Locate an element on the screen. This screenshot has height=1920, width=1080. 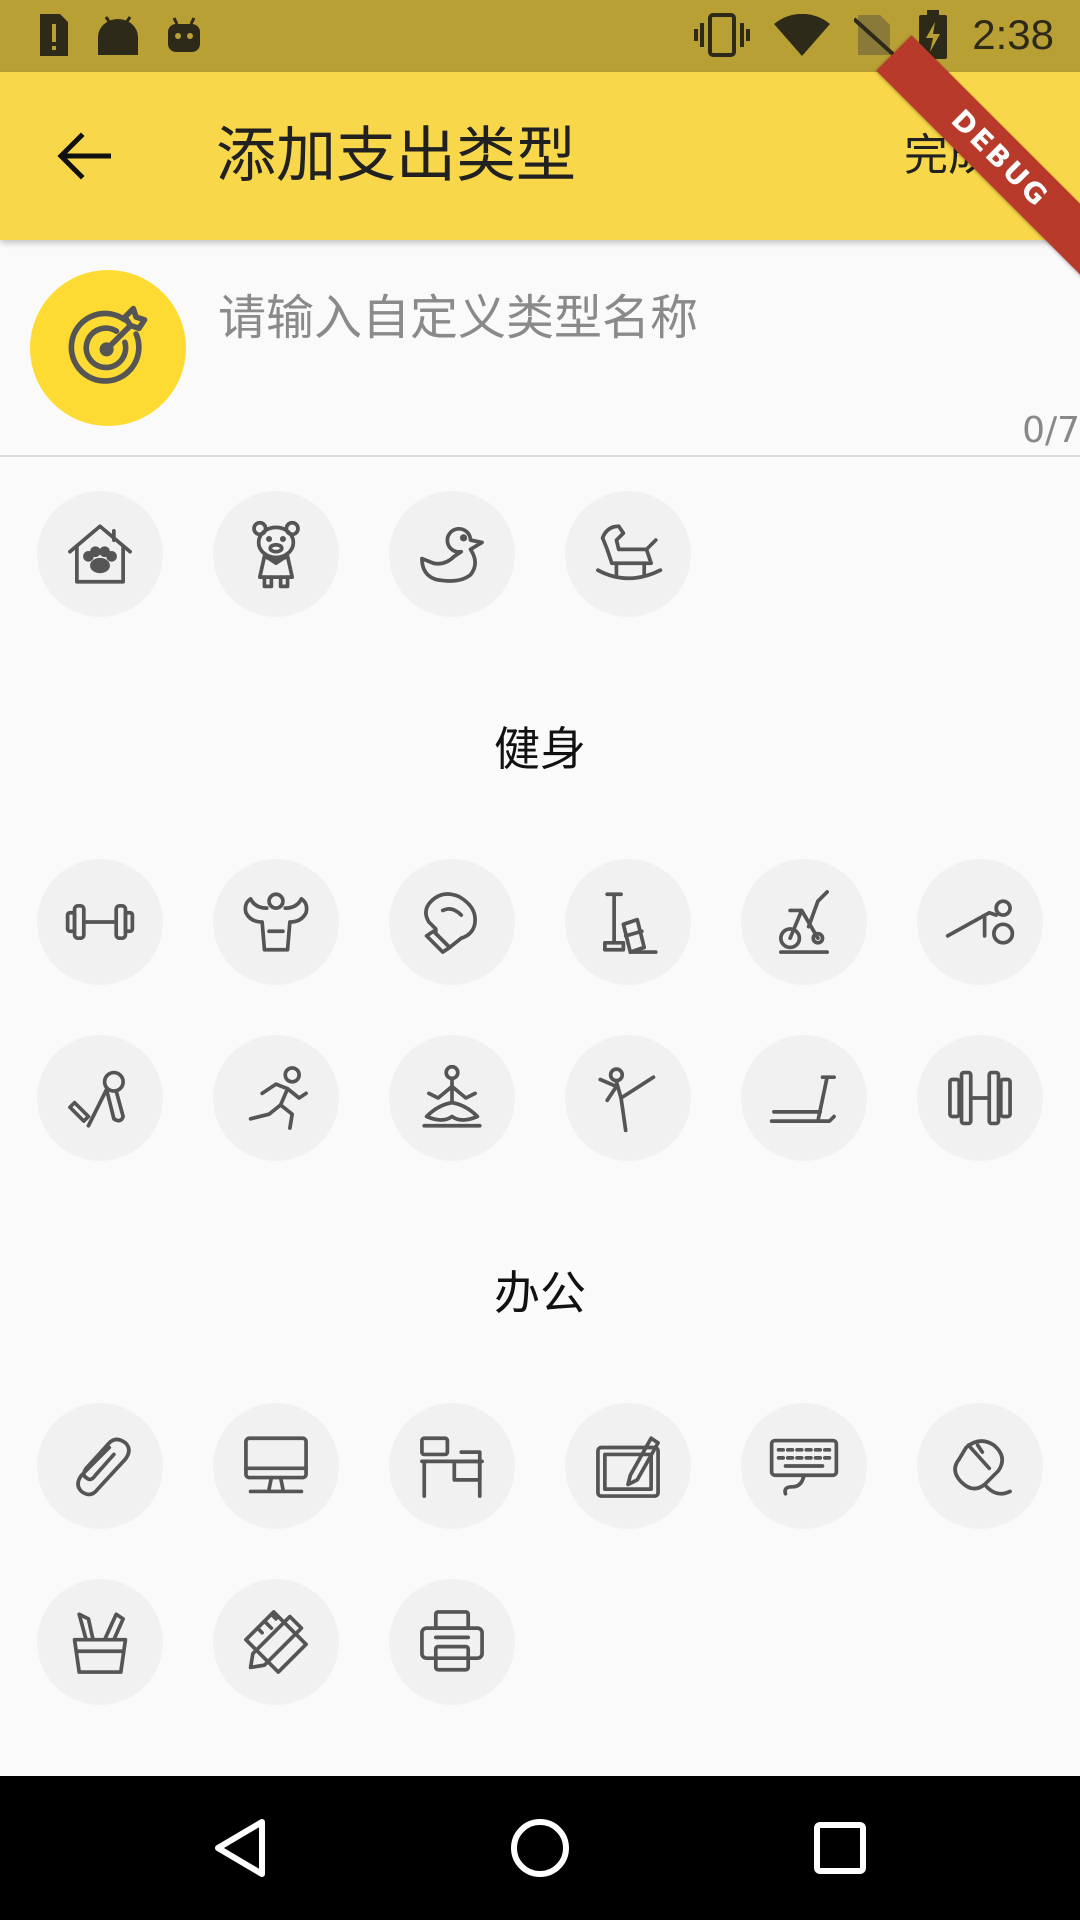
dumbbell-option is located at coordinates (100, 922).